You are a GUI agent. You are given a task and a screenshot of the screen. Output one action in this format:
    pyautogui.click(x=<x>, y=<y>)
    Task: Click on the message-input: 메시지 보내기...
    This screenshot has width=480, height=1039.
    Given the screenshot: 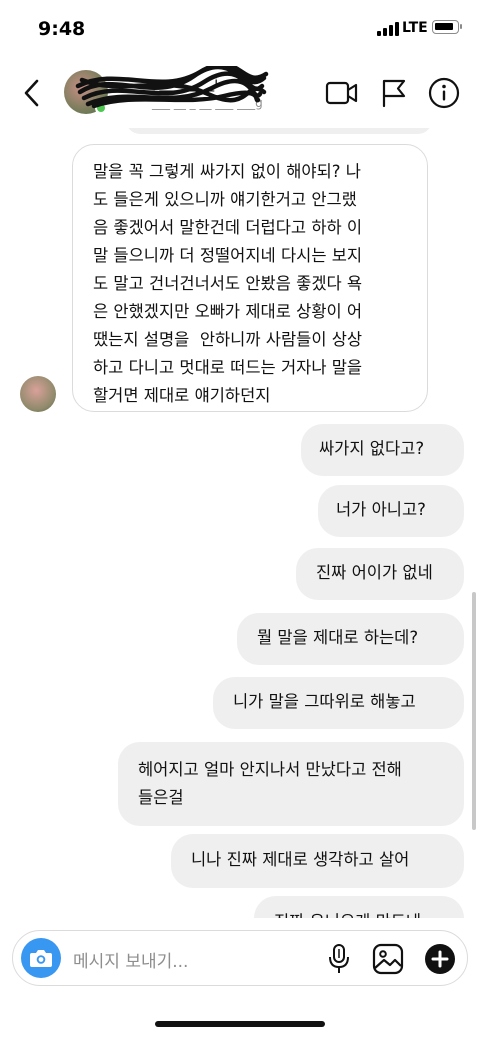 What is the action you would take?
    pyautogui.click(x=130, y=959)
    